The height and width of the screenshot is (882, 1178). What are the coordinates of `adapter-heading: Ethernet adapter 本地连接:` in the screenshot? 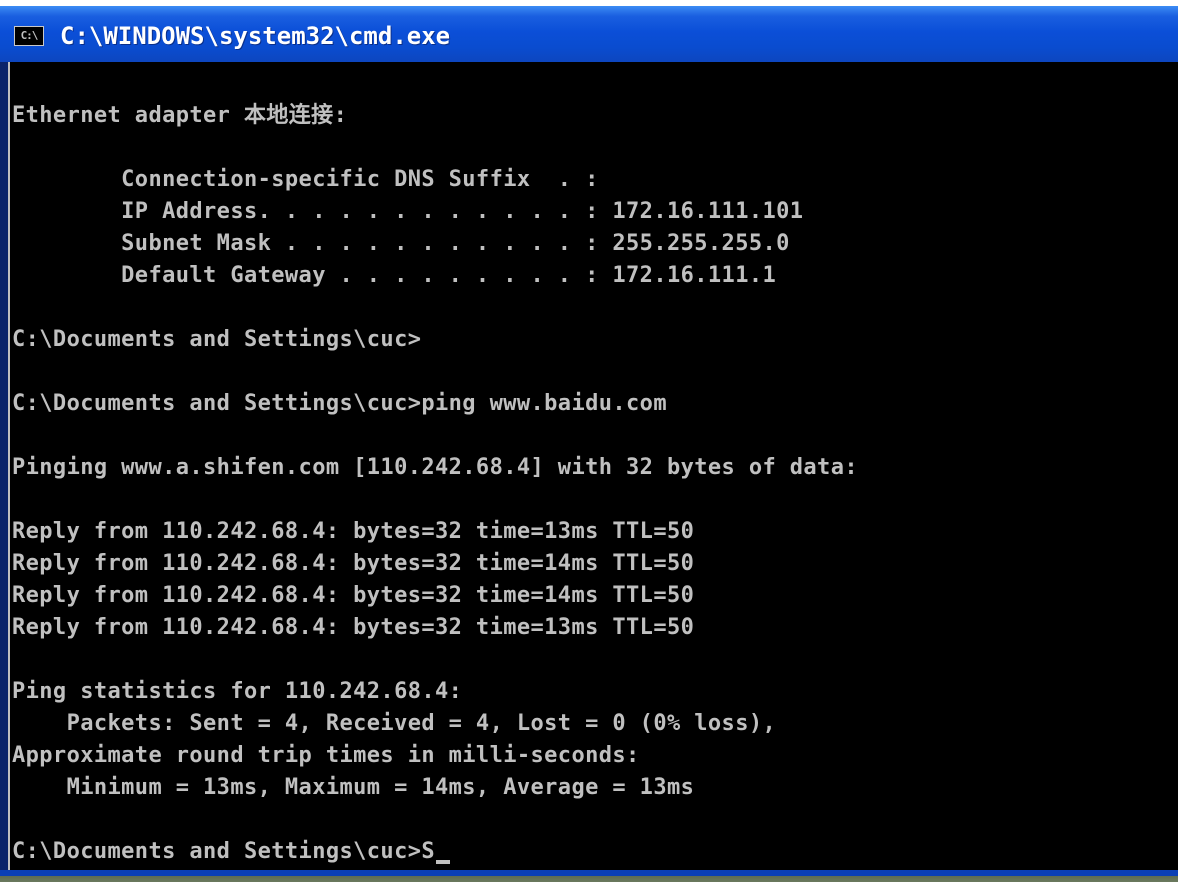 It's located at (180, 115).